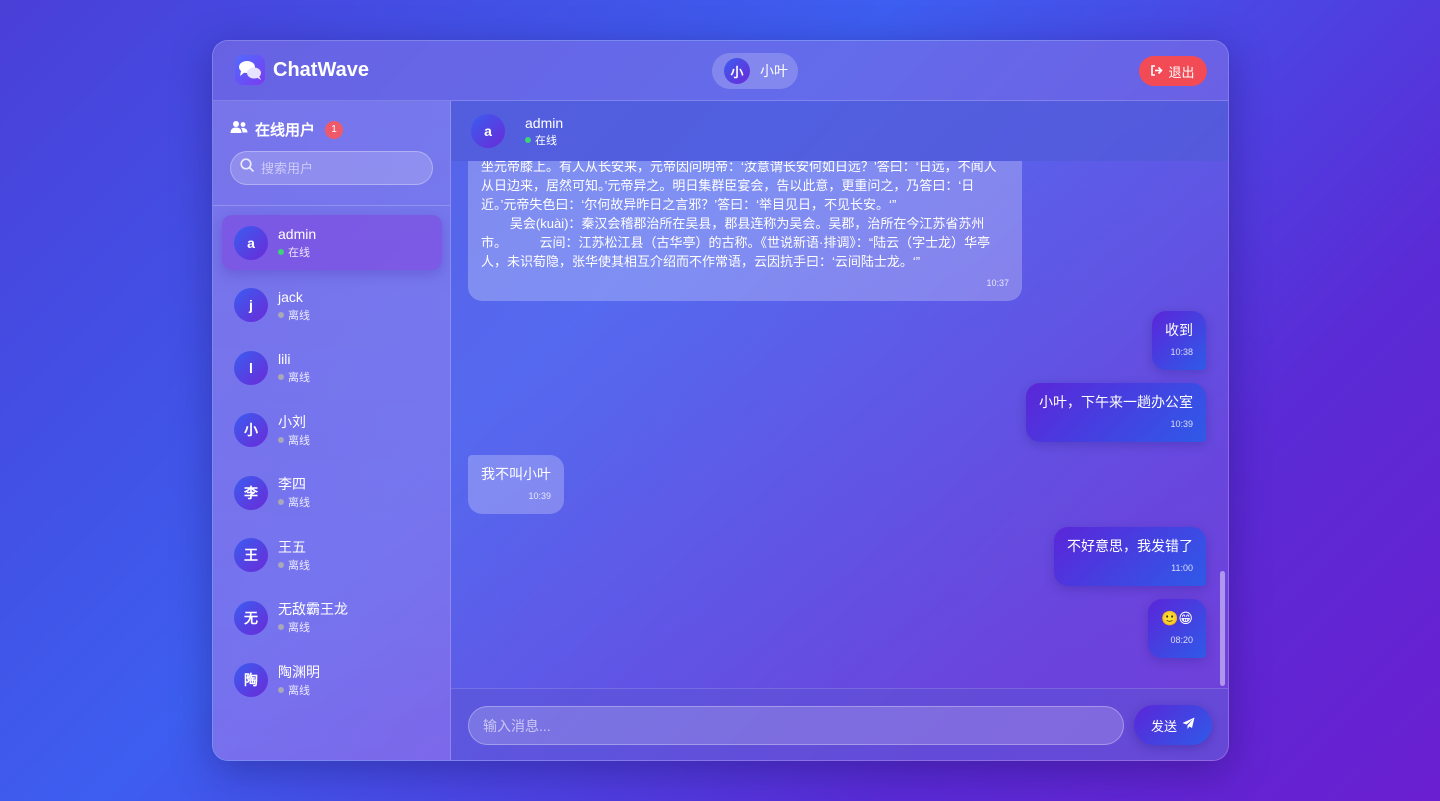 The image size is (1440, 801). I want to click on message-incoming: 我不叫小叶 10:39, so click(516, 484).